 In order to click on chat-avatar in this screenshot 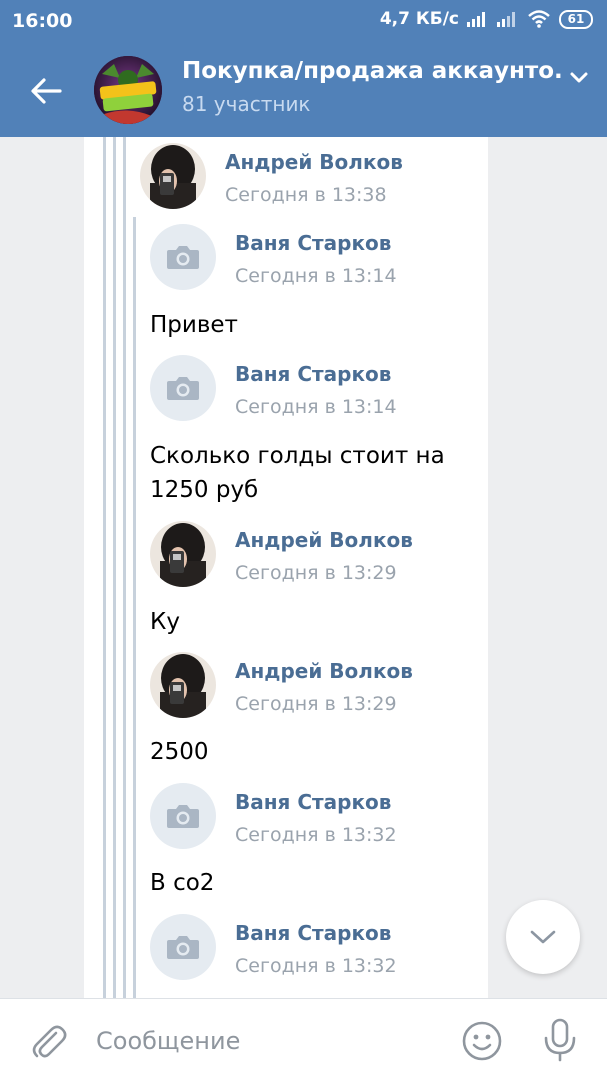, I will do `click(128, 90)`.